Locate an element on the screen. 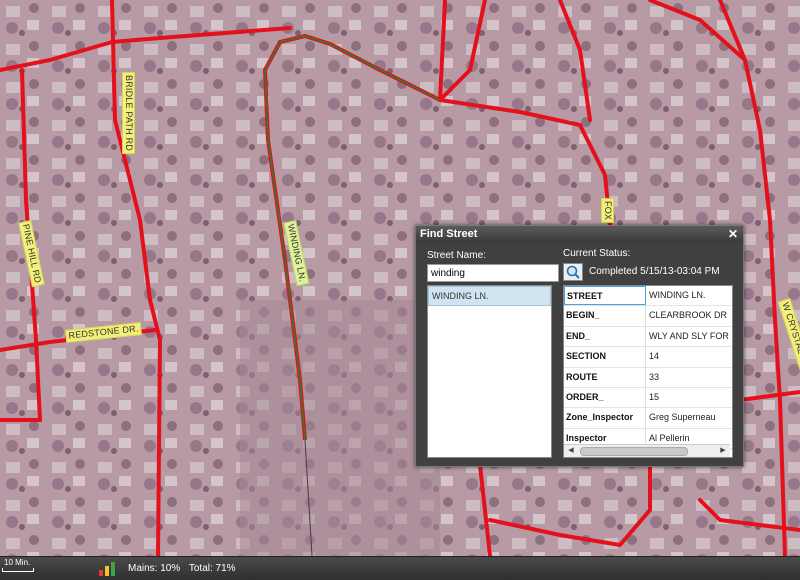 The width and height of the screenshot is (800, 580). attribute-key: Zone_Inspector is located at coordinates (605, 418).